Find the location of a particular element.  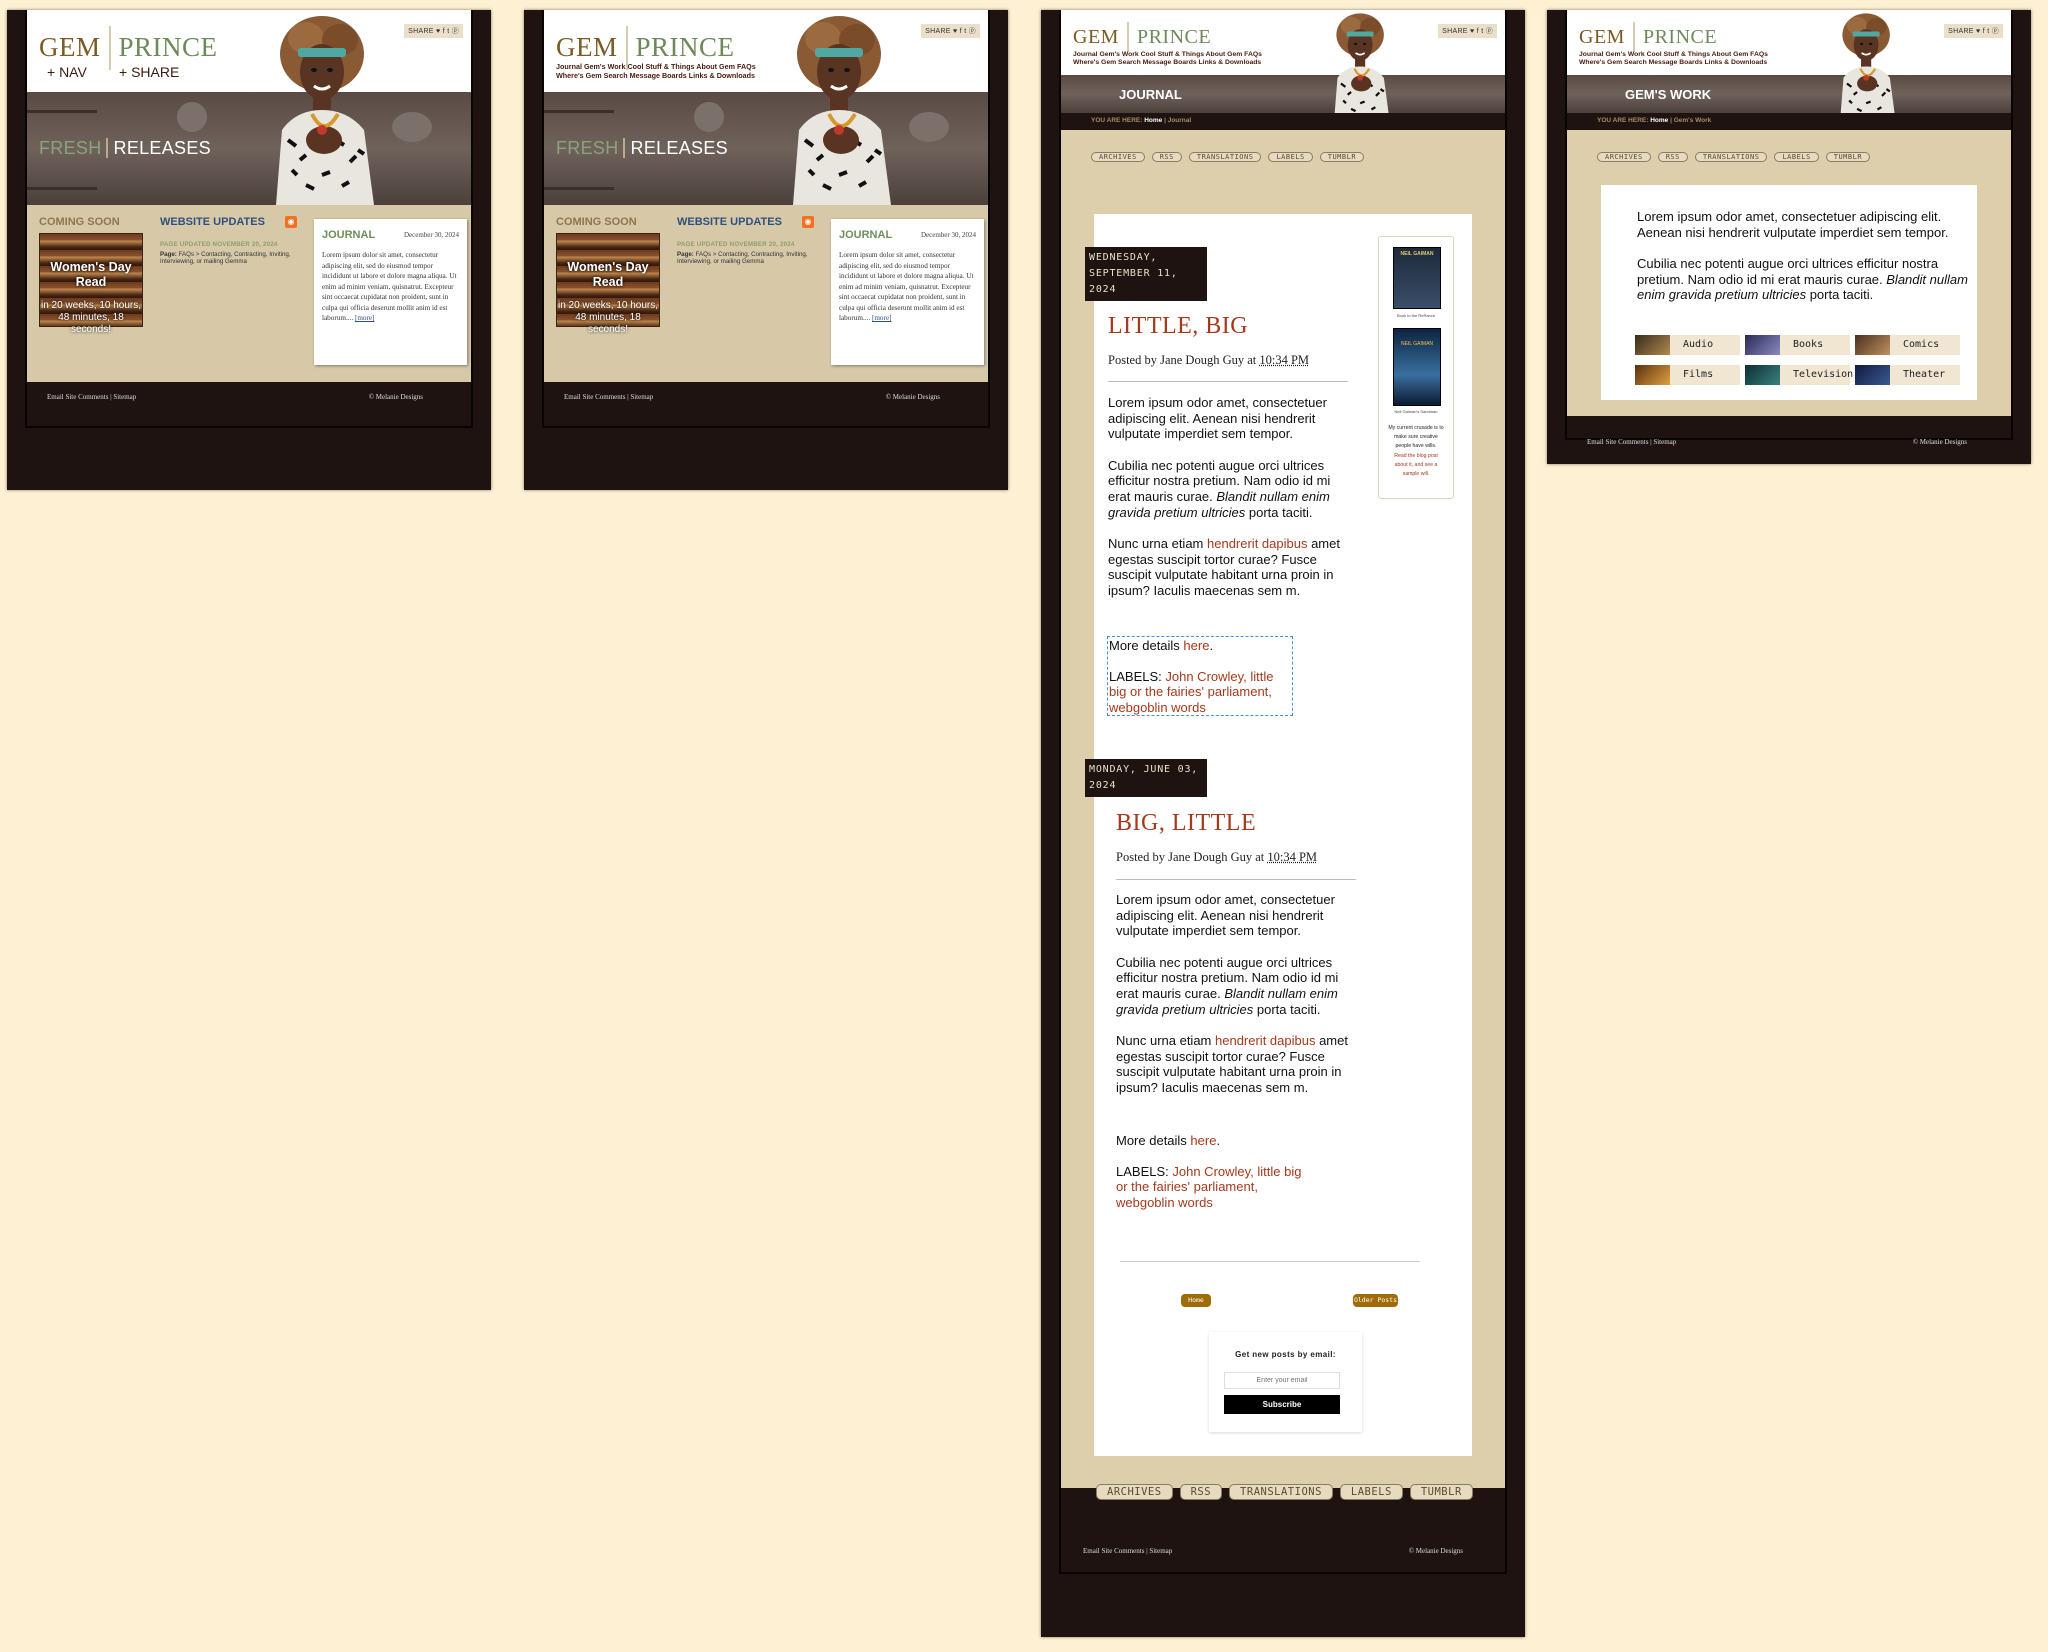

subscribe-button: Subscribe is located at coordinates (1282, 1404).